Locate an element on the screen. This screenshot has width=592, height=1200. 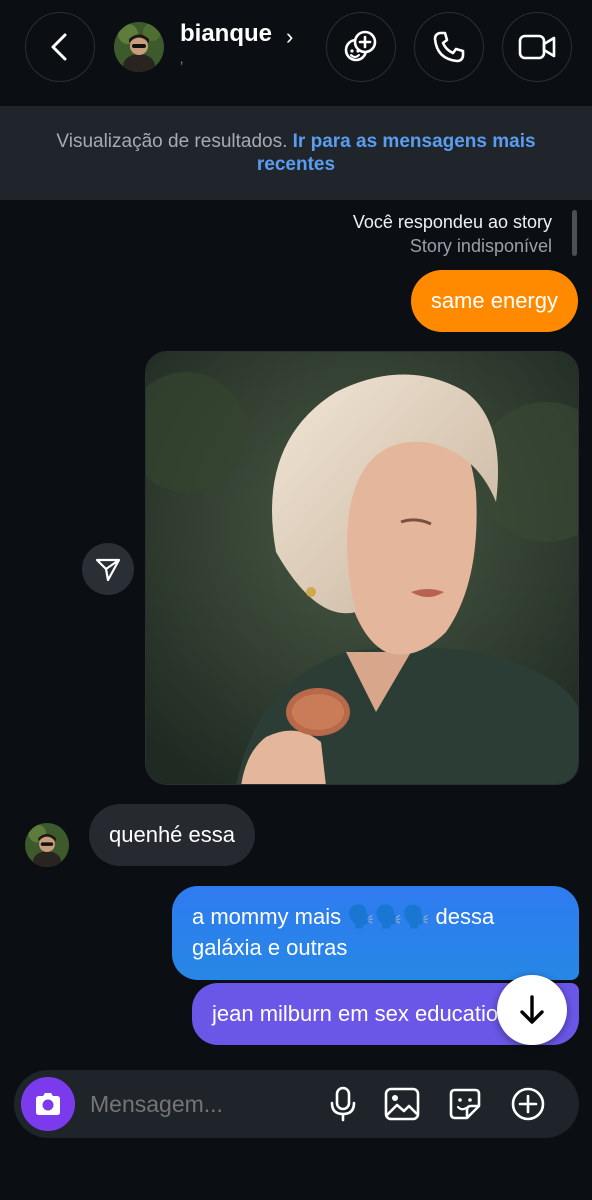
phone-icon is located at coordinates (449, 47).